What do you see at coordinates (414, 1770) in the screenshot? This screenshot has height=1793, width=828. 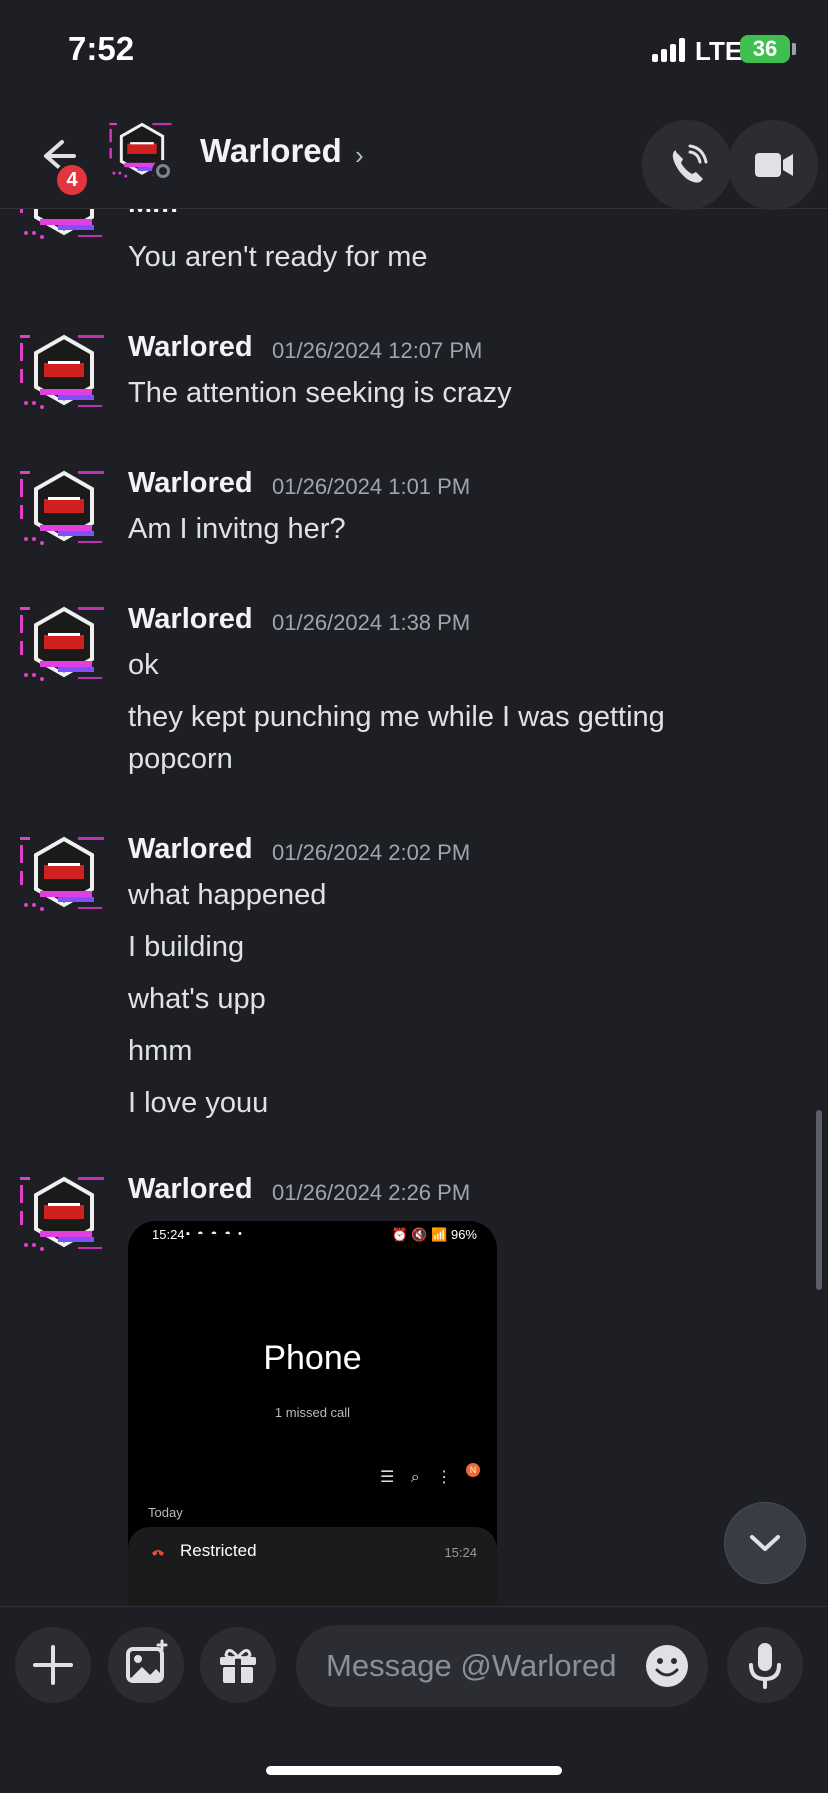 I see `home-indicator` at bounding box center [414, 1770].